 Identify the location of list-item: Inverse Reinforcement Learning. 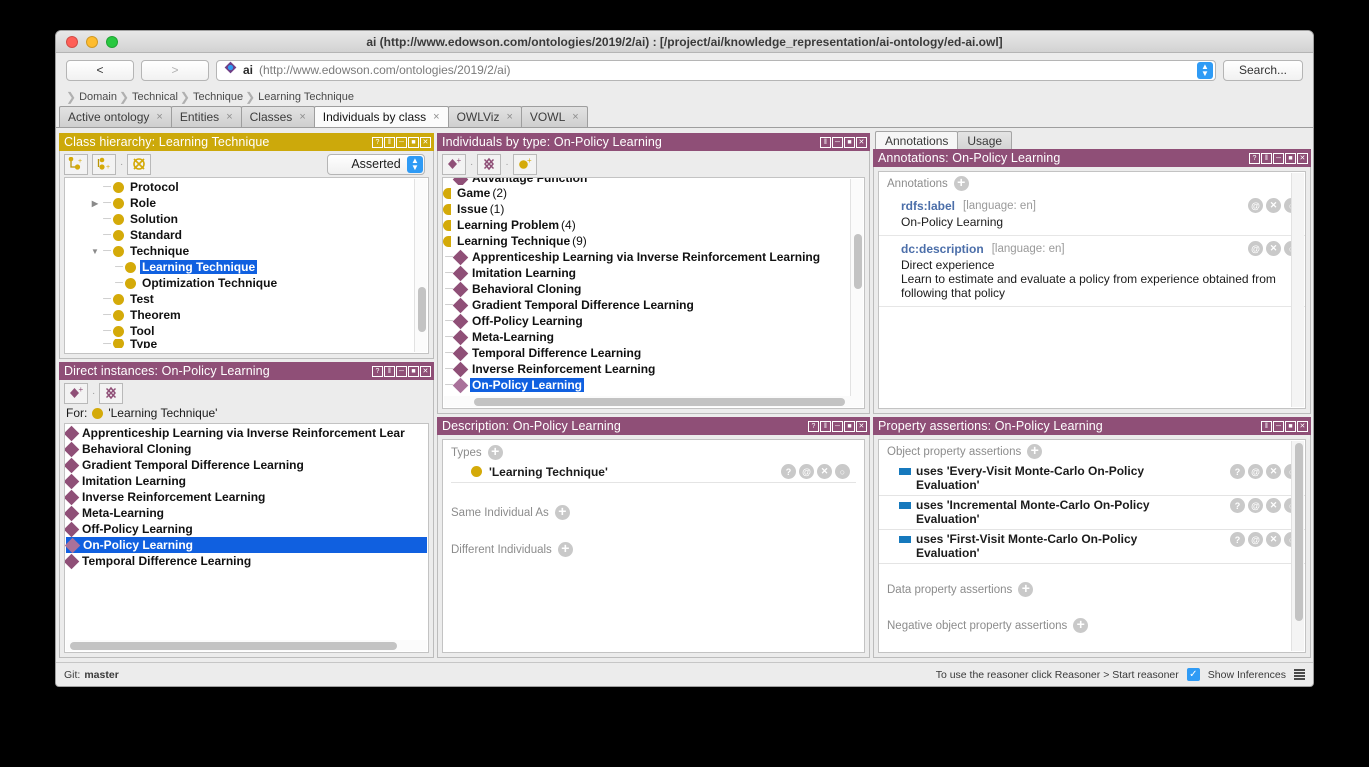
(246, 497).